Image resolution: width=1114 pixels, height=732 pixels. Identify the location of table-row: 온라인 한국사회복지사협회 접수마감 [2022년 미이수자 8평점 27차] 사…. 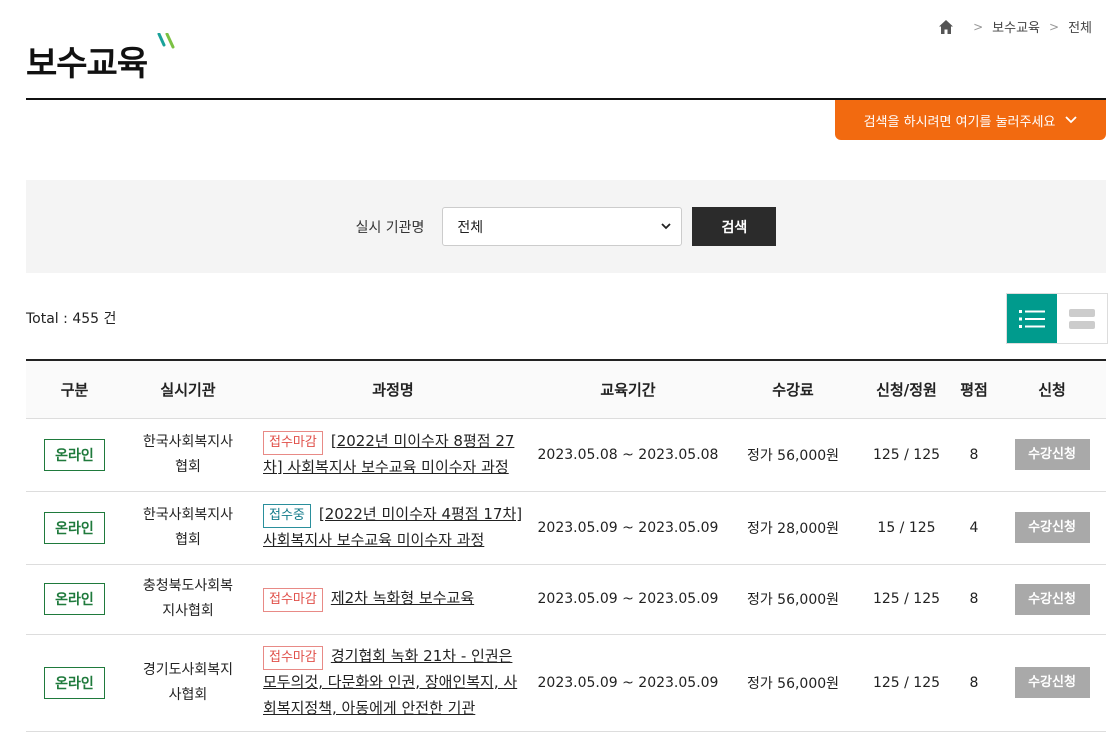
(566, 455).